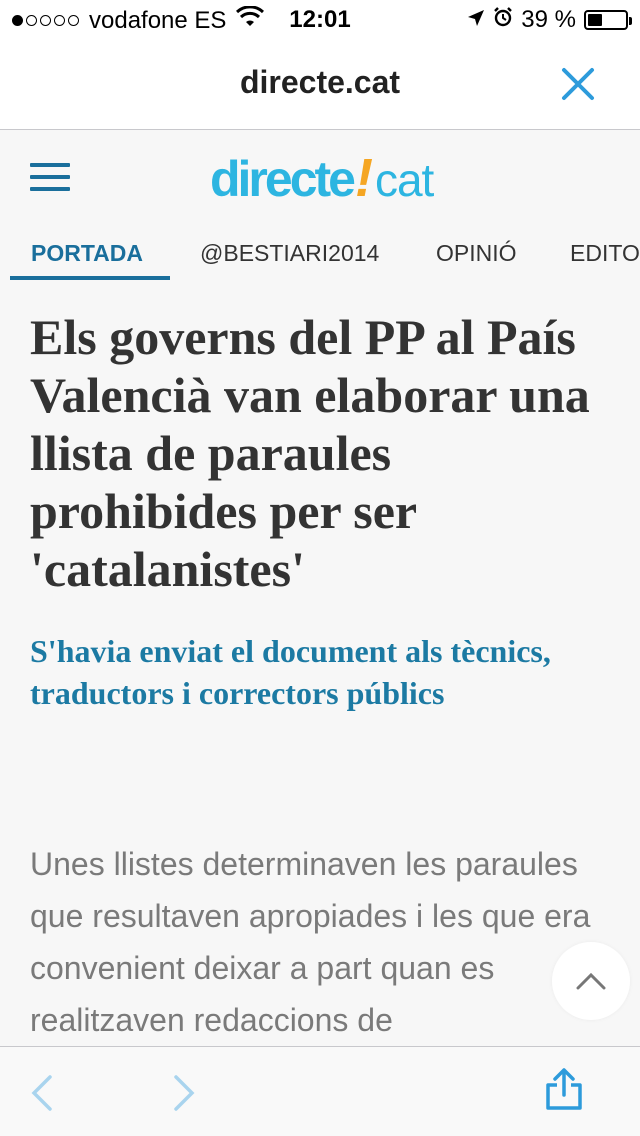 Image resolution: width=640 pixels, height=1136 pixels. I want to click on hamburger-menu-icon, so click(50, 179).